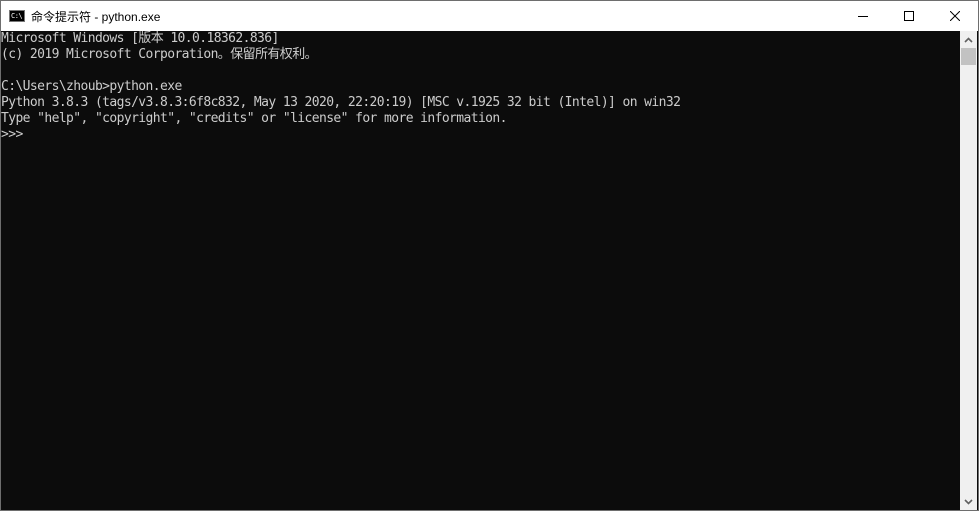  I want to click on title-bar: C:\ 命令提示符 - python.exe, so click(489, 16).